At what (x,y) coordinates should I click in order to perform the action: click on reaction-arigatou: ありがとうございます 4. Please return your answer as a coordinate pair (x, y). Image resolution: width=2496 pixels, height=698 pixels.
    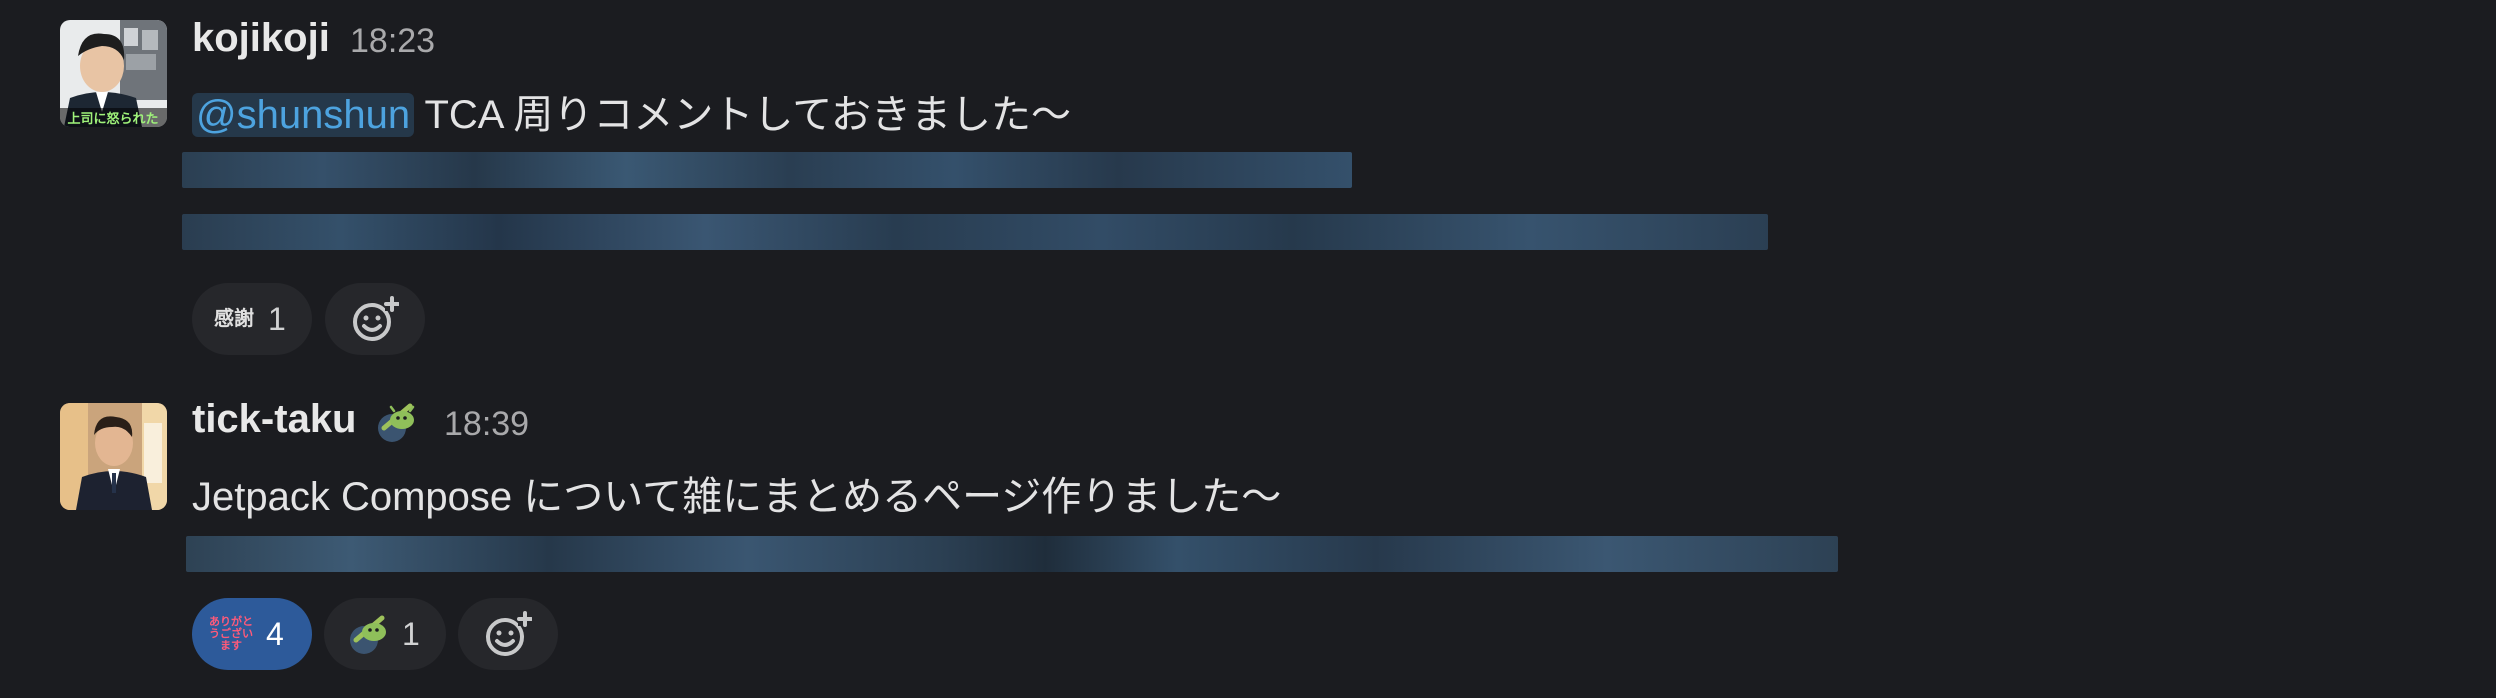
    Looking at the image, I should click on (252, 634).